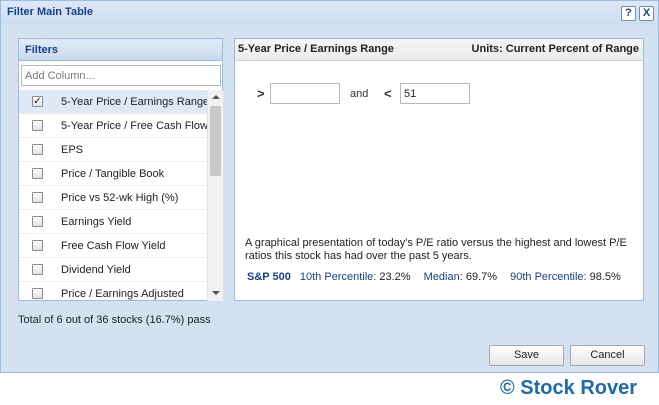 The height and width of the screenshot is (405, 659). What do you see at coordinates (555, 49) in the screenshot?
I see `detail-units: Units: Current Percent of Range` at bounding box center [555, 49].